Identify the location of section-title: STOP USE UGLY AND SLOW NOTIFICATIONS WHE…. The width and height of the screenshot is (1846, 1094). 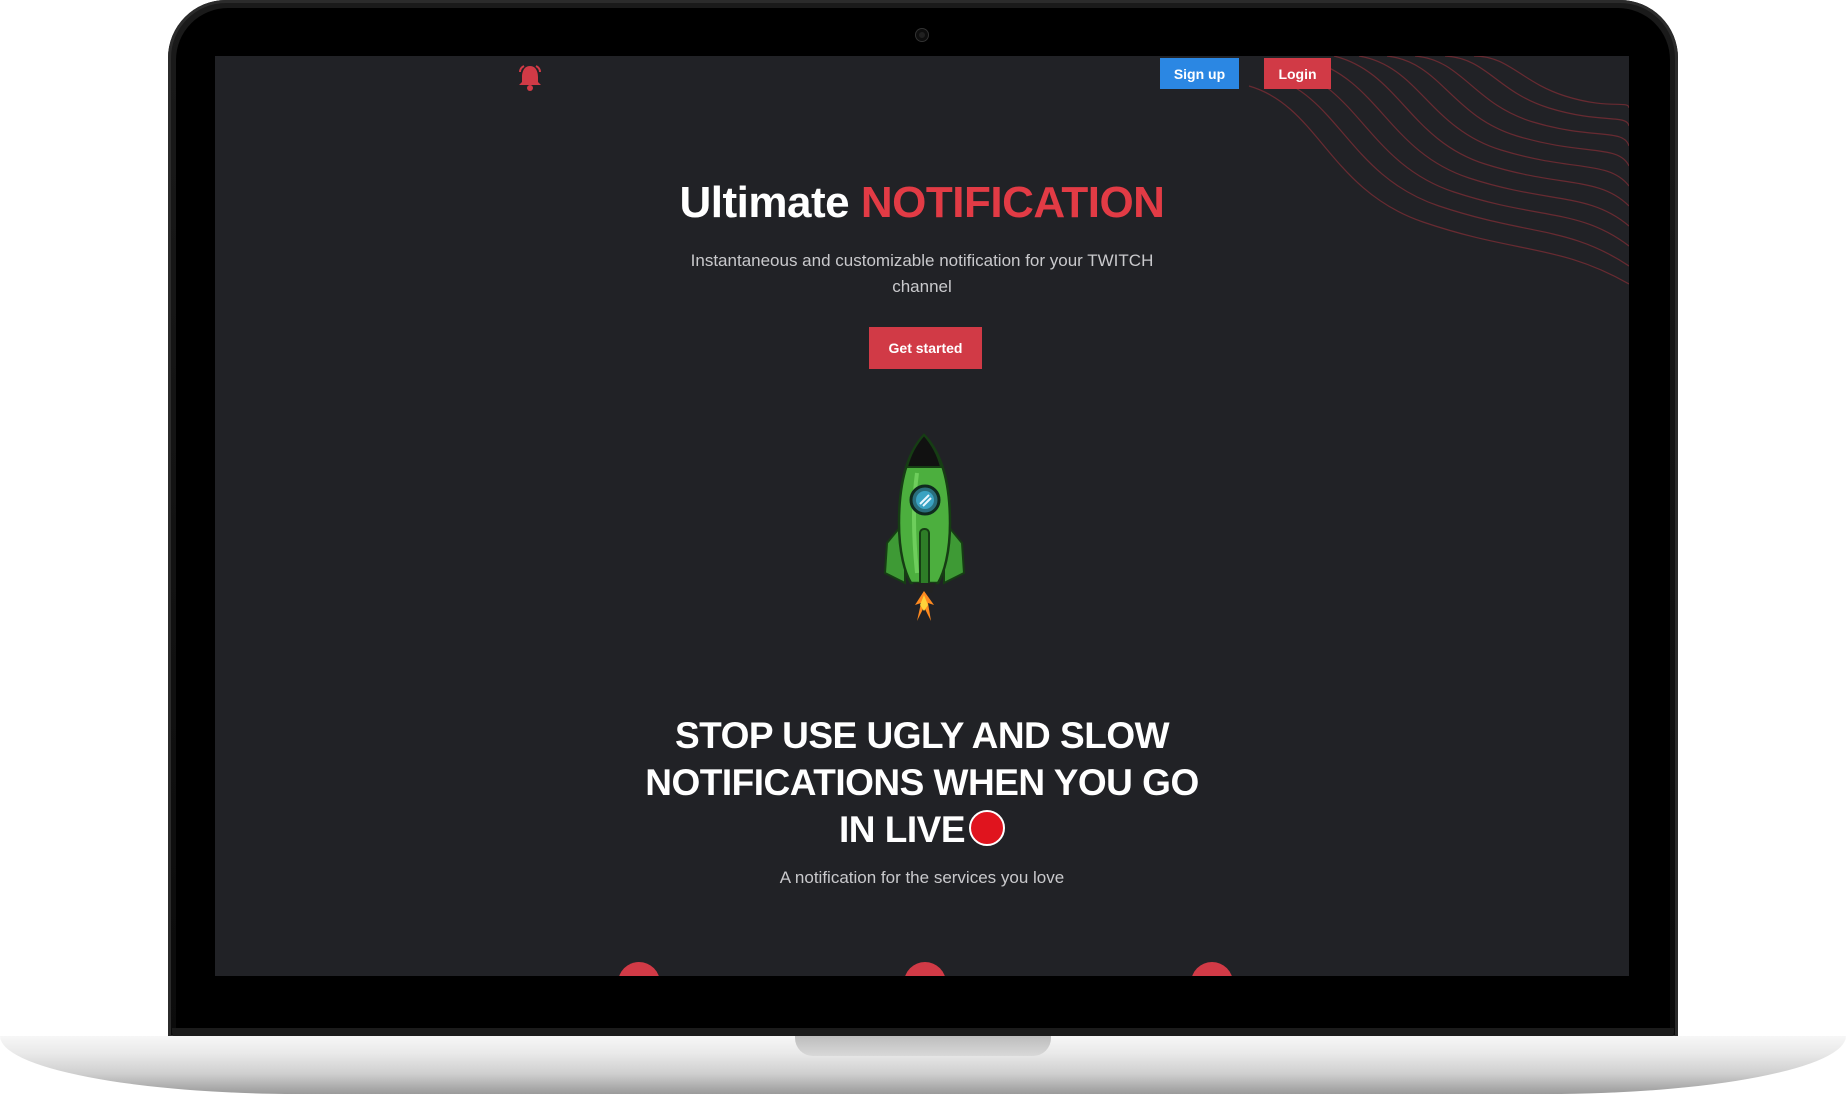
(922, 782).